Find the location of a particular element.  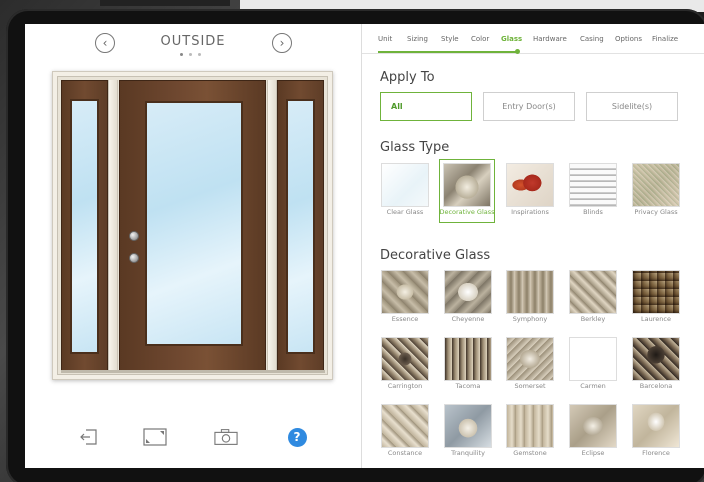

camera-icon is located at coordinates (226, 437).